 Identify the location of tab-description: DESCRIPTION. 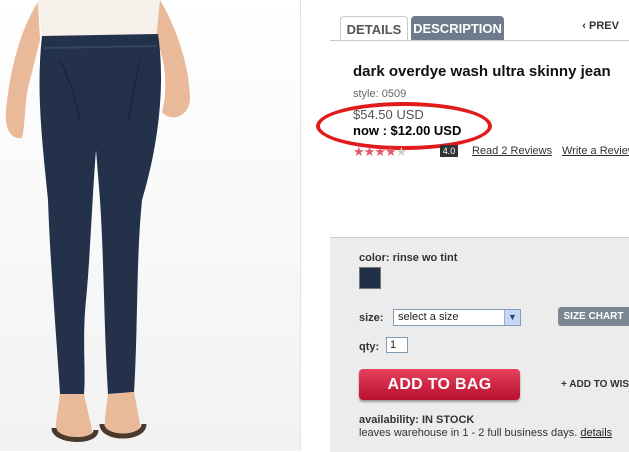
(457, 28).